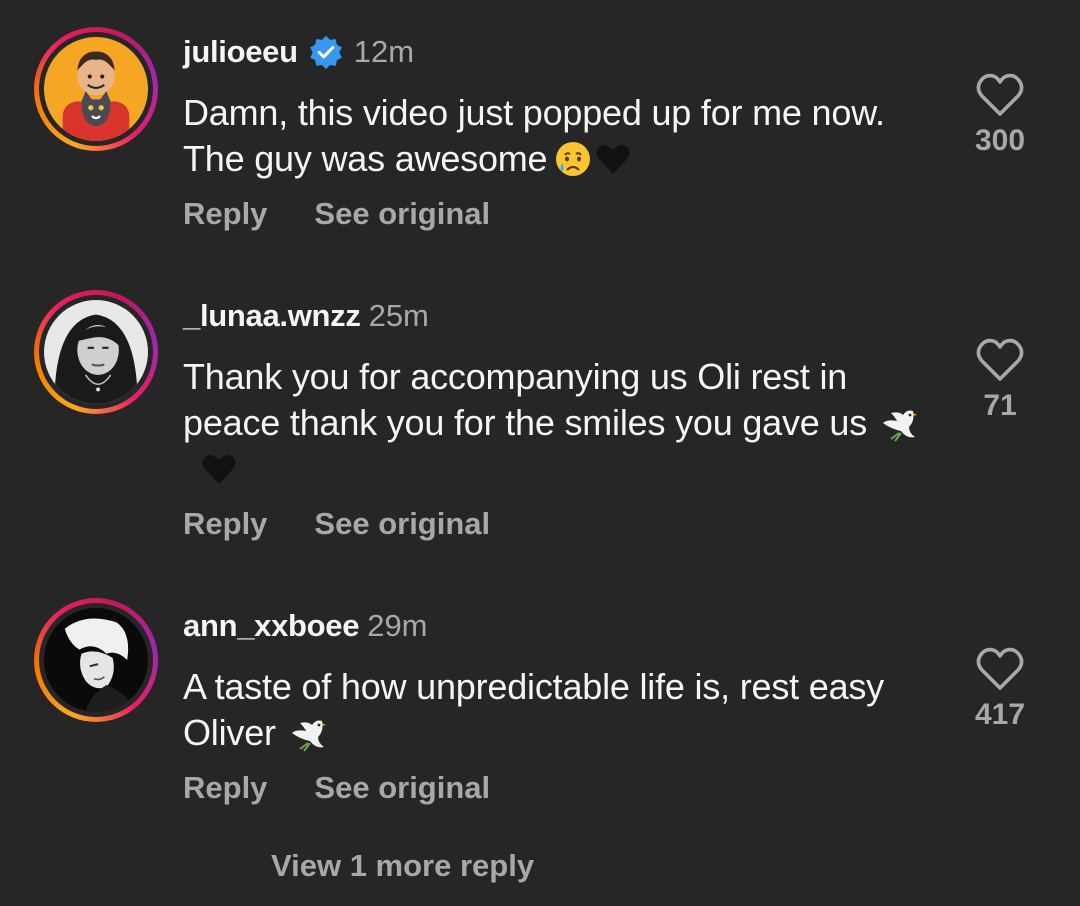 The height and width of the screenshot is (906, 1080). Describe the element at coordinates (398, 315) in the screenshot. I see `comment-time: 25m` at that location.